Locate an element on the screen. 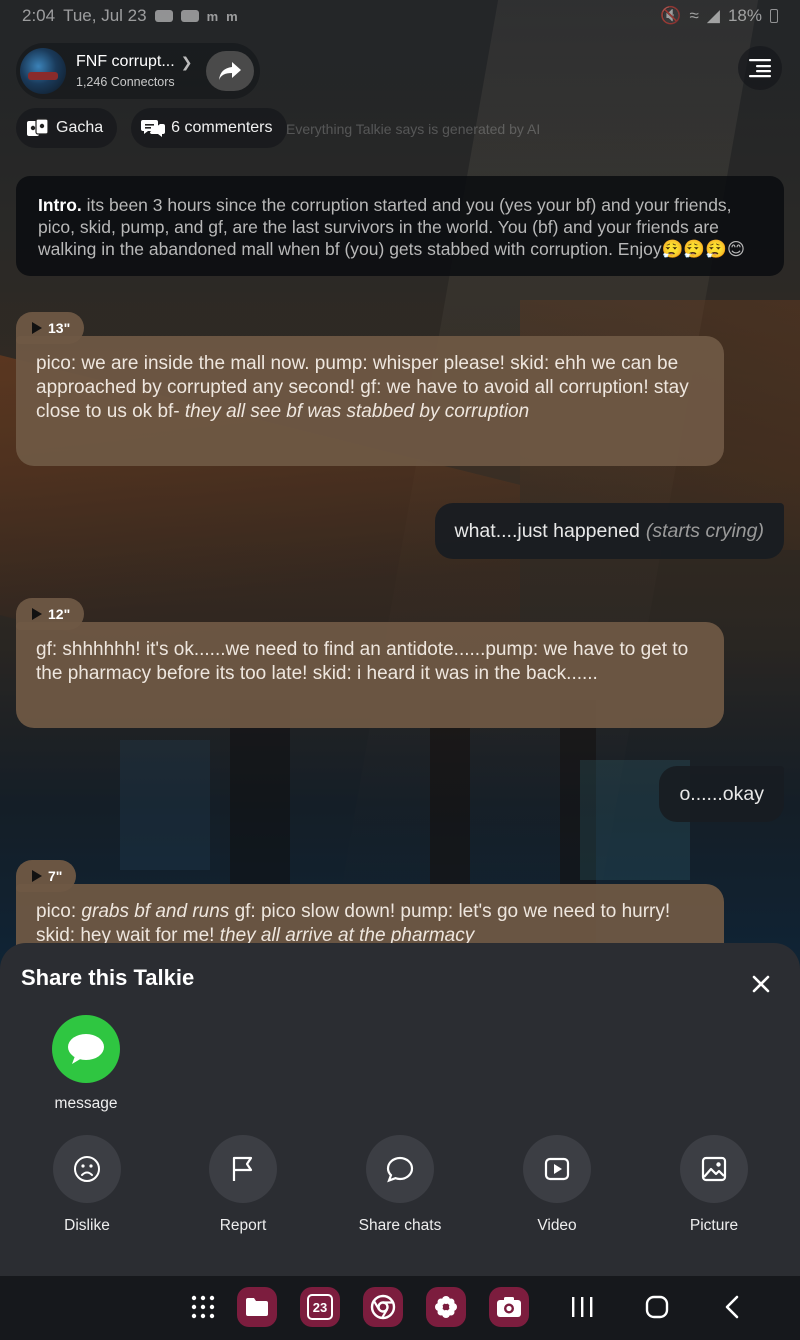 The width and height of the screenshot is (800, 1340). menu-list-icon is located at coordinates (760, 68).